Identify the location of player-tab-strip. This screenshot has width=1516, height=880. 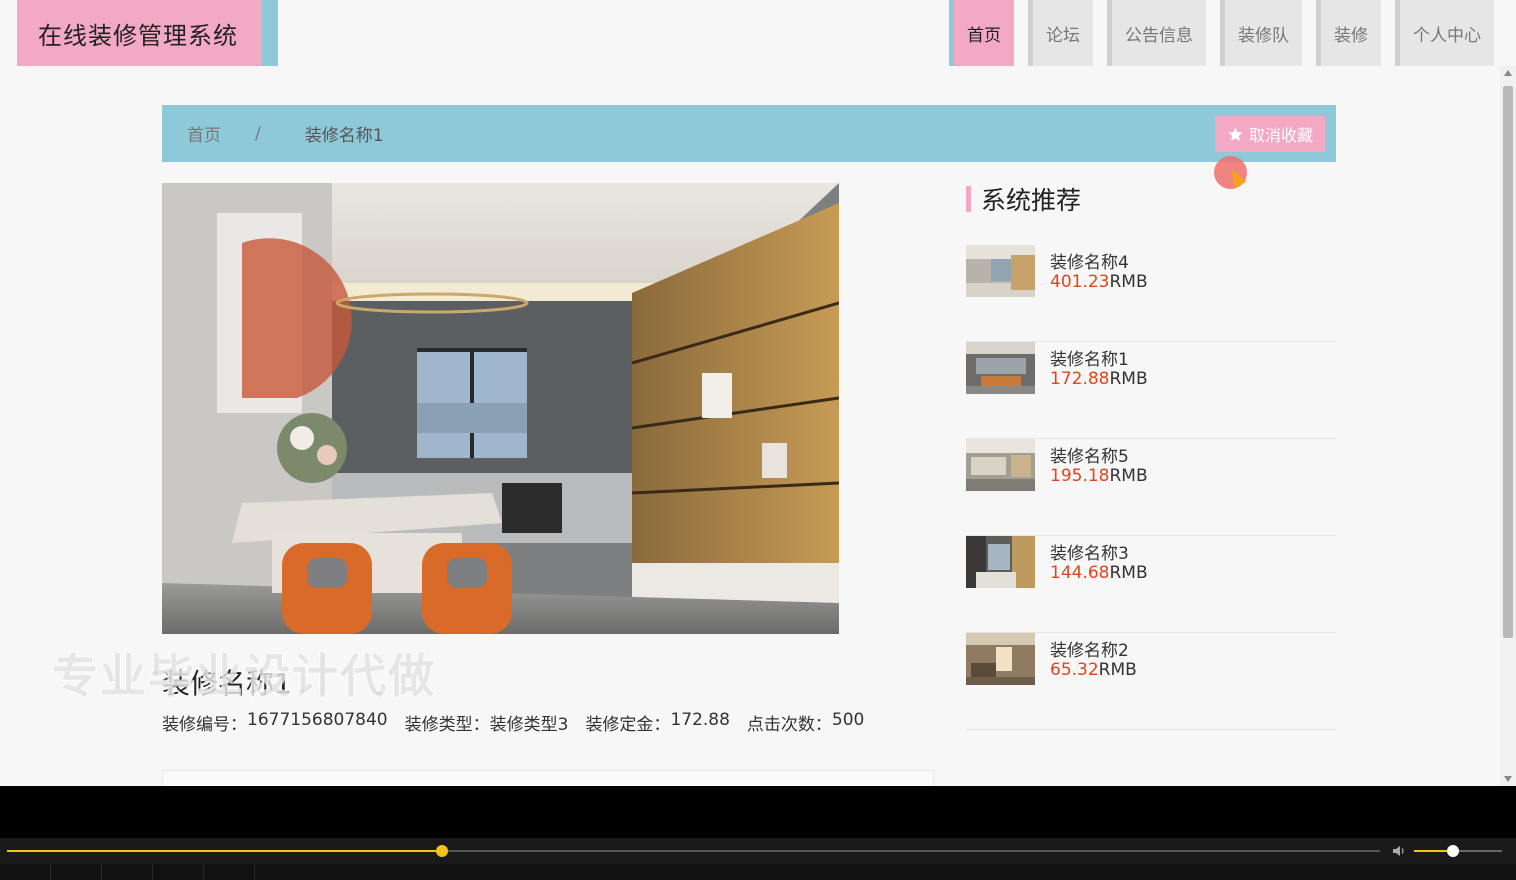
(758, 872).